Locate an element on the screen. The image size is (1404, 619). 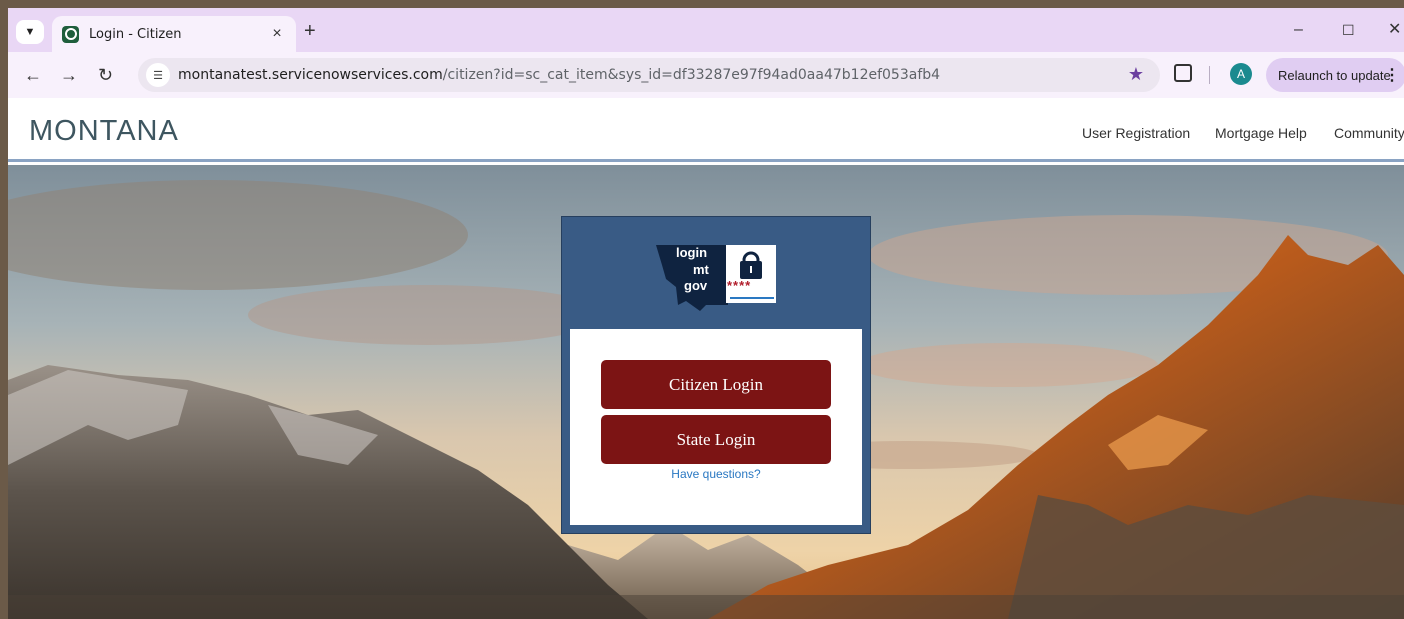
toolbar-divider is located at coordinates (1209, 75).